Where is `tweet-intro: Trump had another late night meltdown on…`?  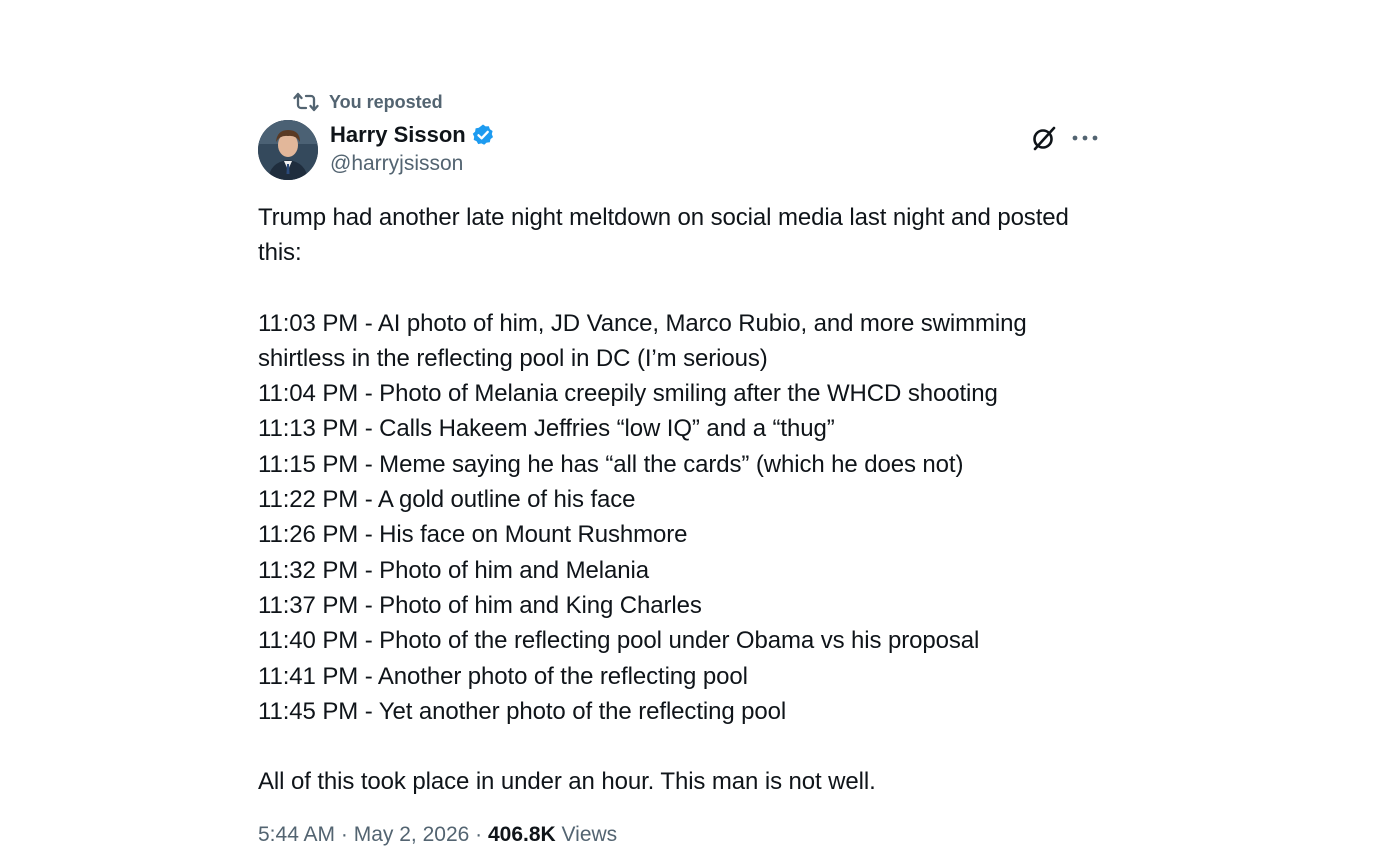
tweet-intro: Trump had another late night meltdown on… is located at coordinates (667, 235).